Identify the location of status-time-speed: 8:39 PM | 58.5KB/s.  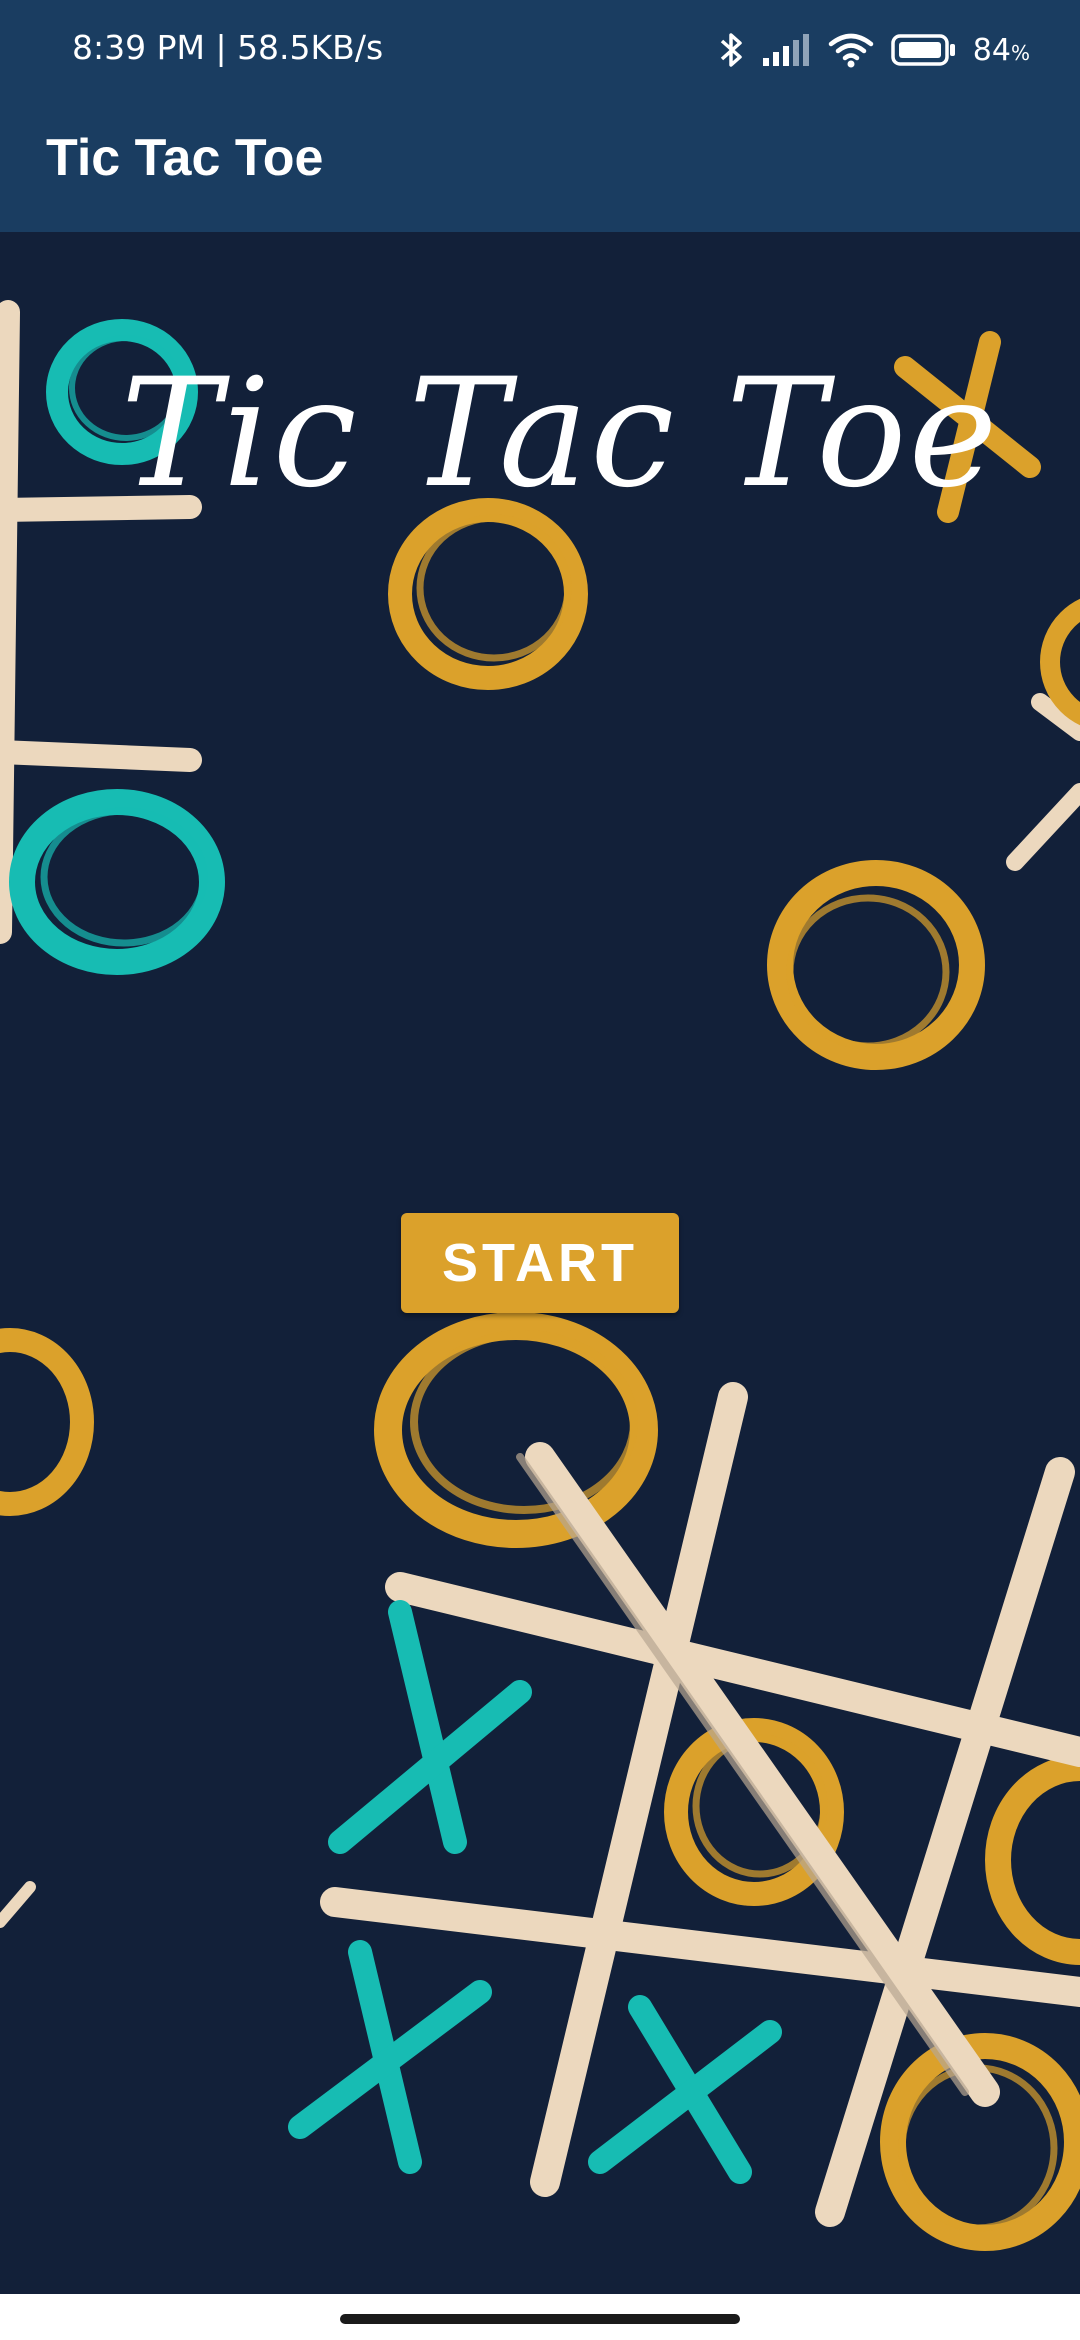
(228, 47).